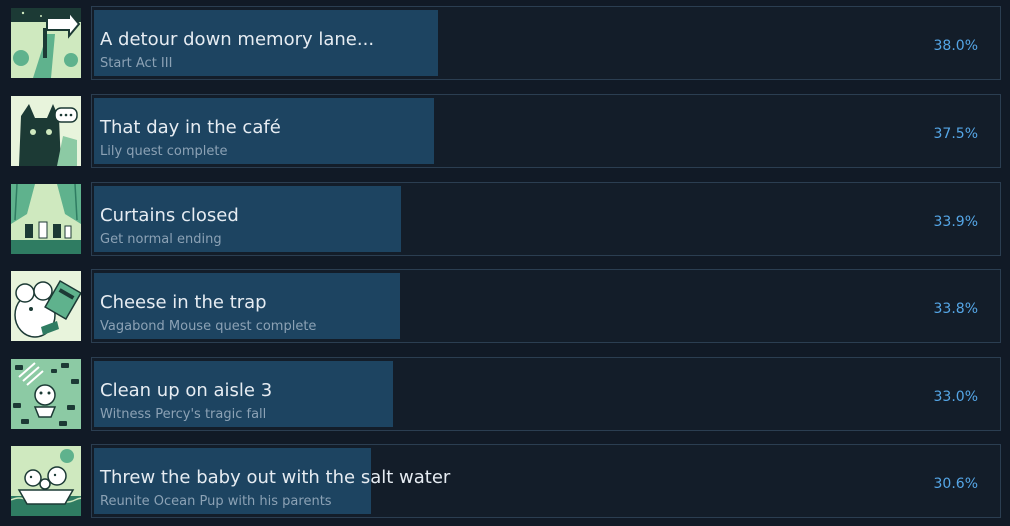 The image size is (1010, 526). I want to click on achievement-row: Curtains closed Get normal ending 33.9%, so click(505, 220).